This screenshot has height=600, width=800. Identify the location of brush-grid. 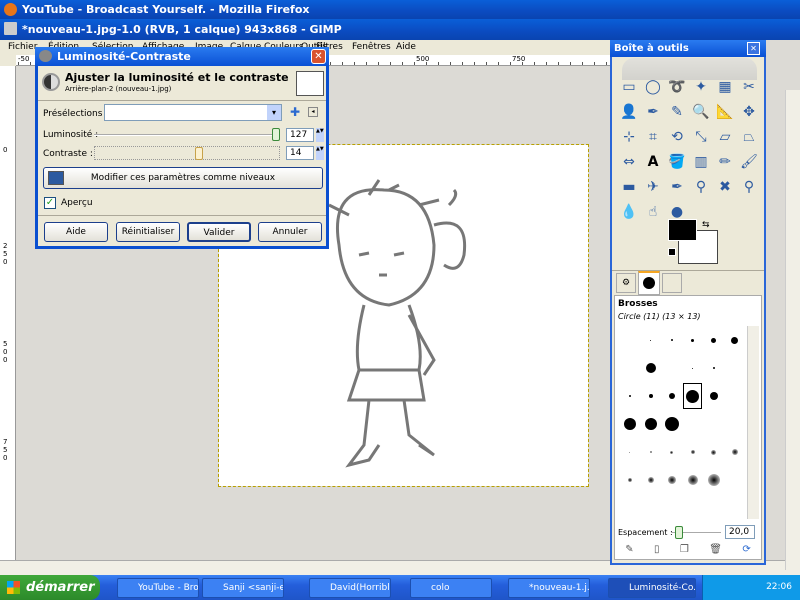
(682, 422).